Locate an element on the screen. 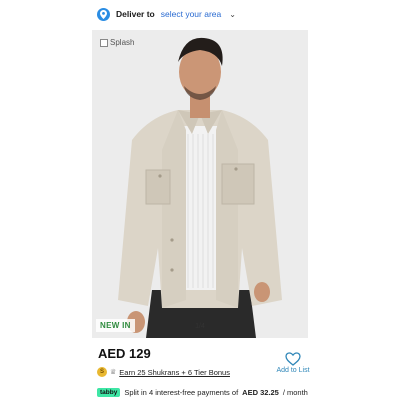 This screenshot has height=400, width=400. deliver-to-bar: Deliver to select your area ⌄ is located at coordinates (200, 14).